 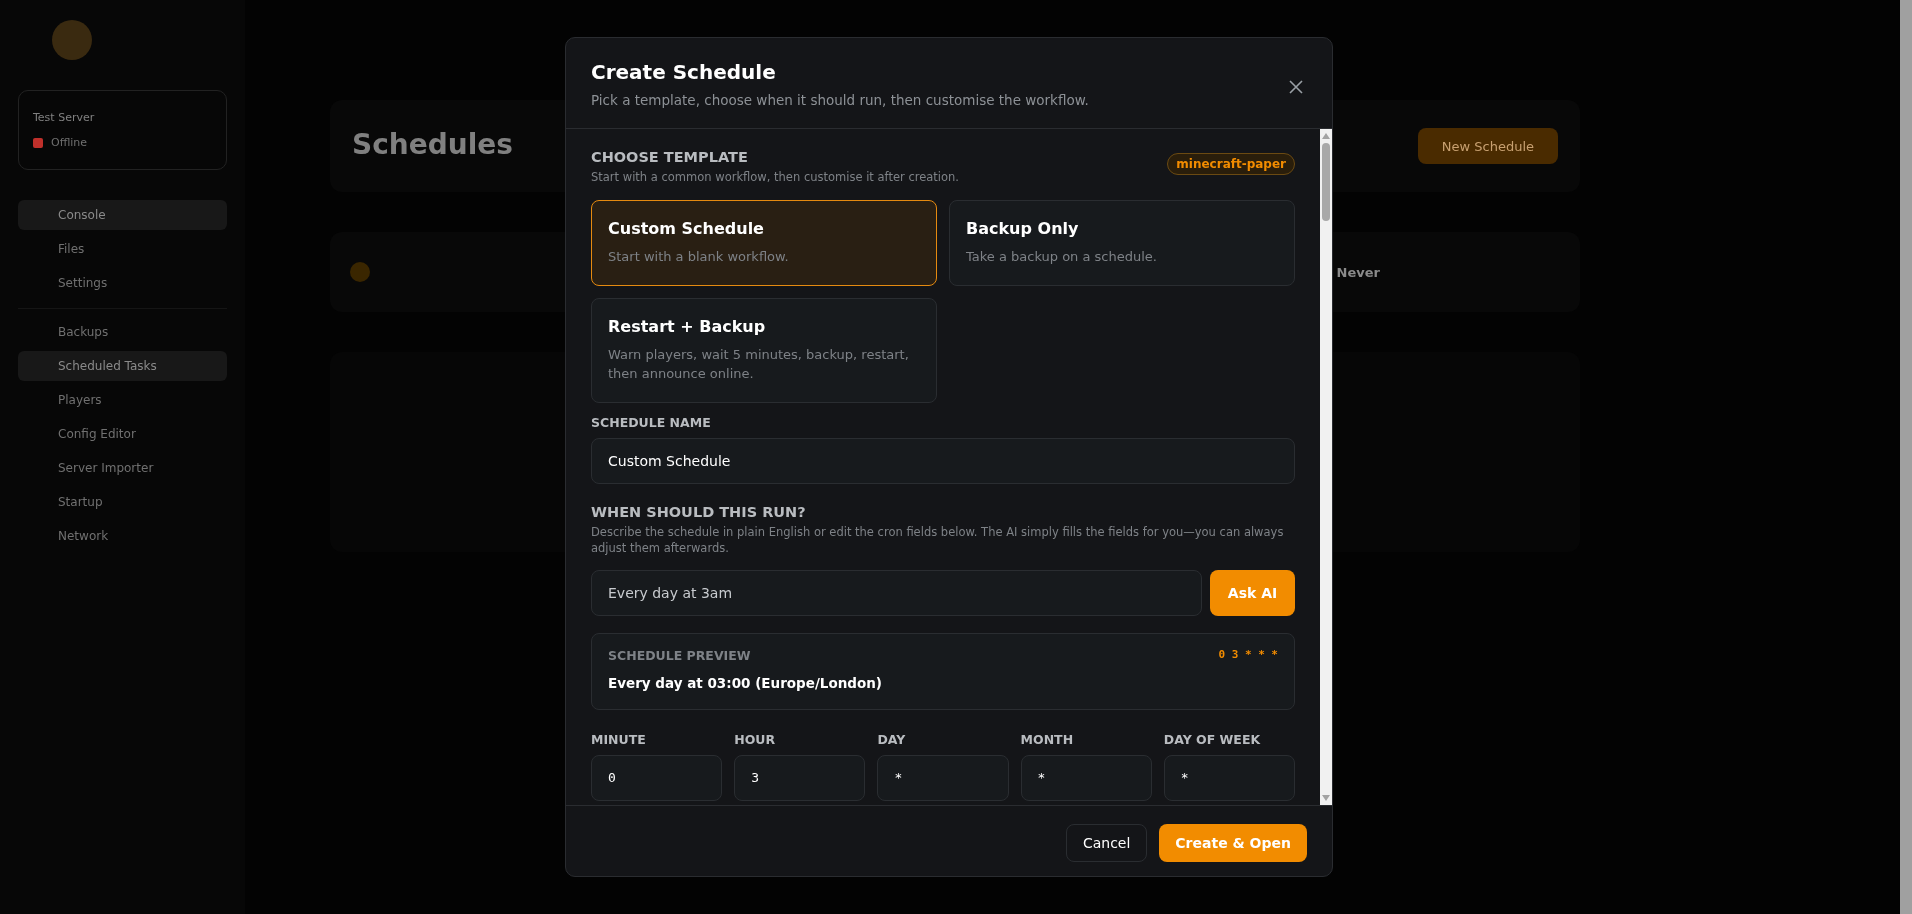 I want to click on field-label: MINUTE, so click(x=619, y=739).